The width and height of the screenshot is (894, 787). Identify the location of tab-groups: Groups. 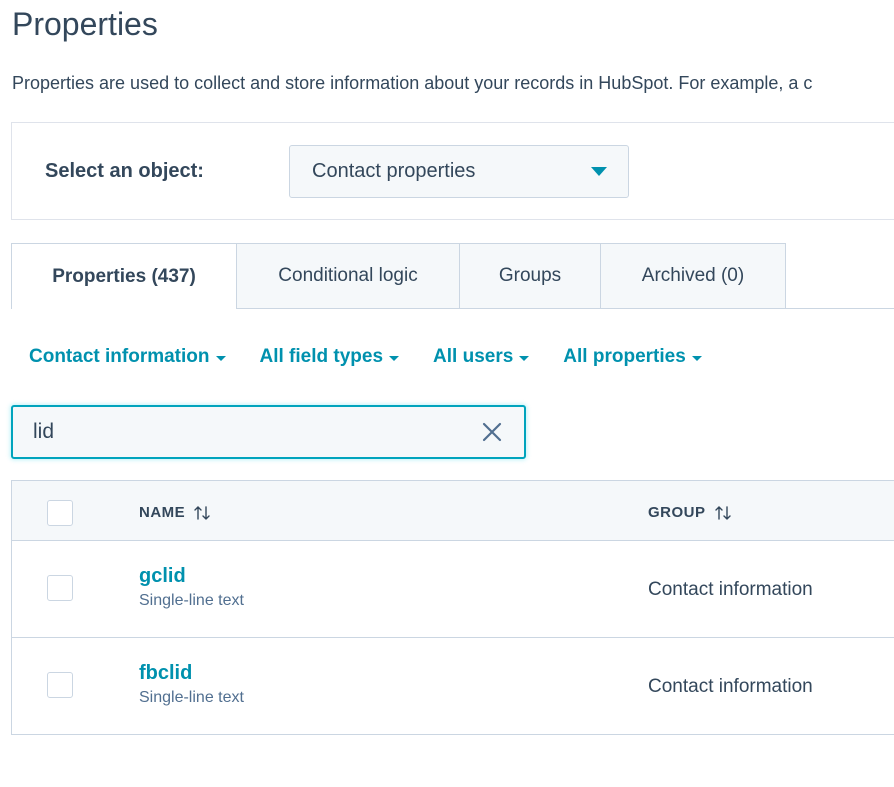
(530, 276).